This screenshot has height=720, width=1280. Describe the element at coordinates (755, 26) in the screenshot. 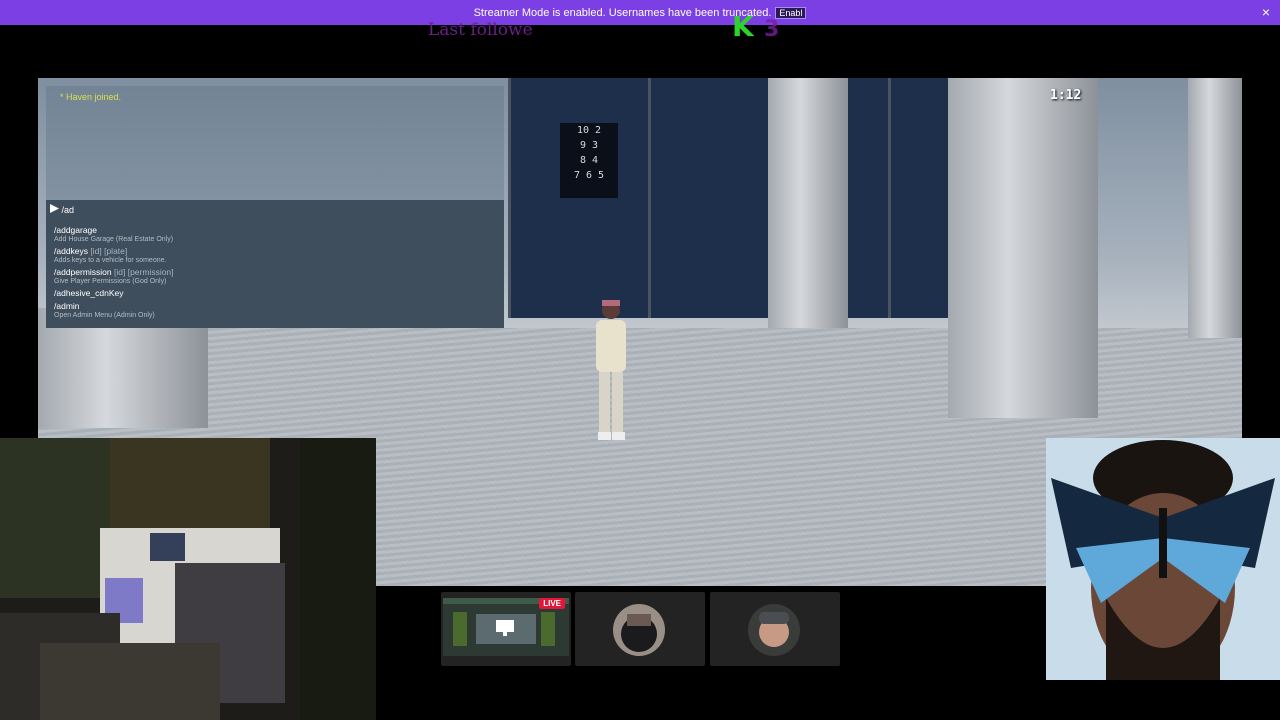

I see `channel-logo: K 3` at that location.